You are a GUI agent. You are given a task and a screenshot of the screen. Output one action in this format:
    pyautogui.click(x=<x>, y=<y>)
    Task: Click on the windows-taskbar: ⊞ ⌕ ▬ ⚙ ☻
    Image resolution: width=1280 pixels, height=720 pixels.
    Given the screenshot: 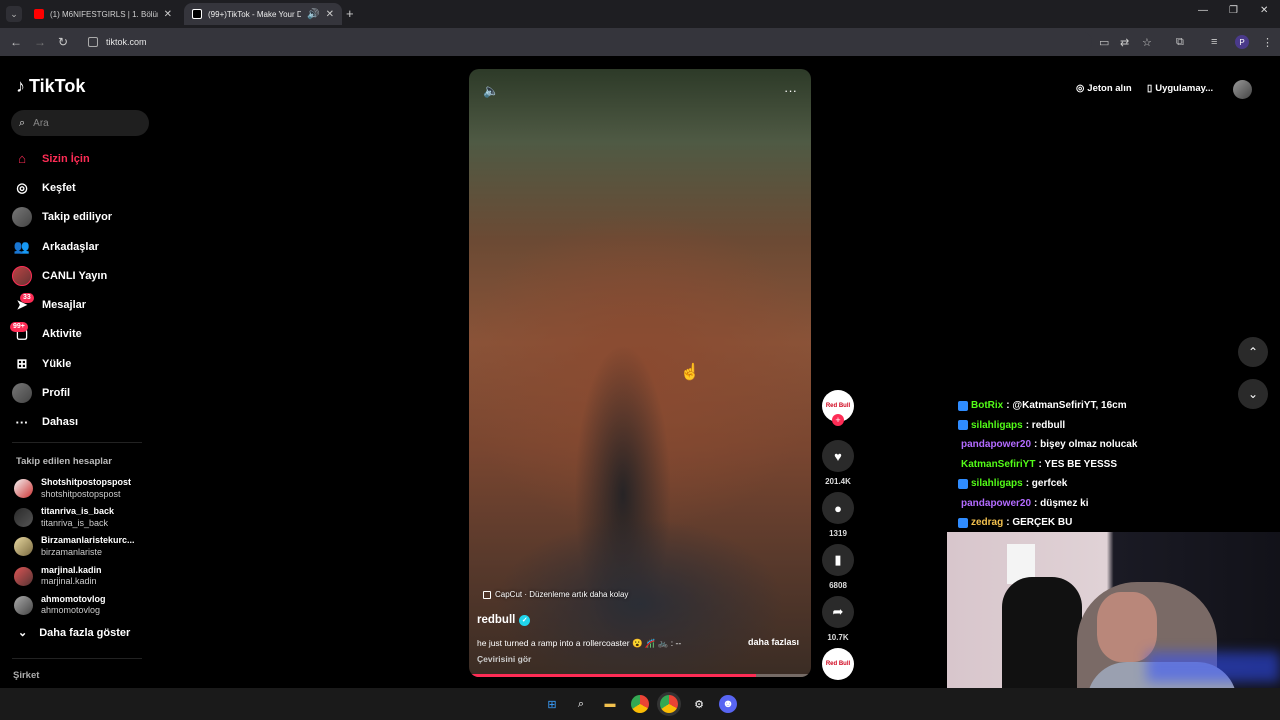 What is the action you would take?
    pyautogui.click(x=640, y=704)
    